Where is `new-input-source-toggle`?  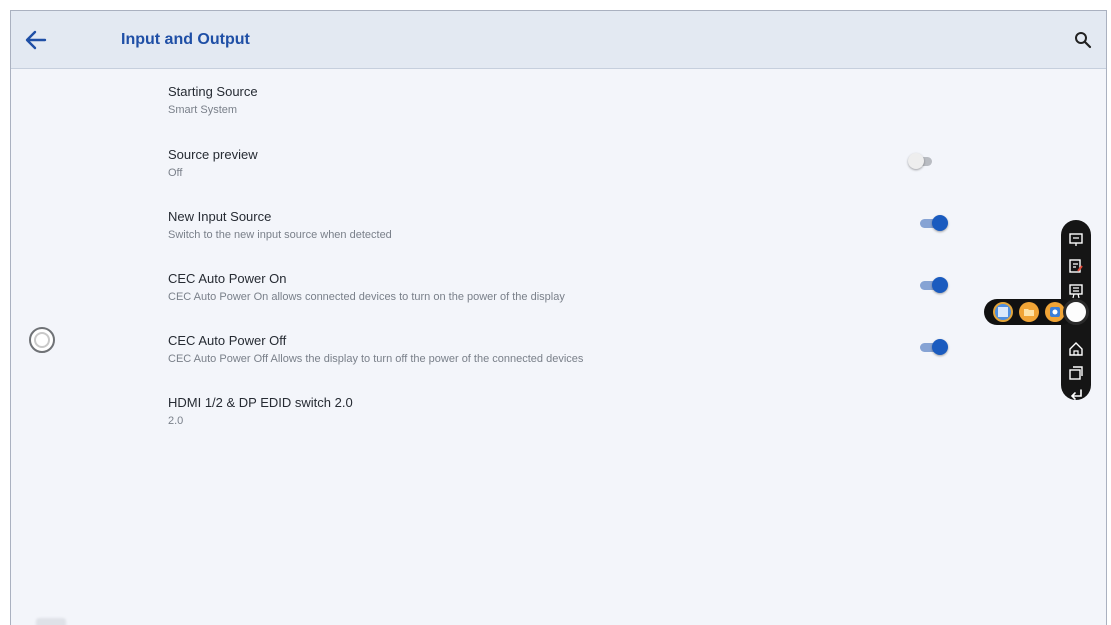 new-input-source-toggle is located at coordinates (933, 223).